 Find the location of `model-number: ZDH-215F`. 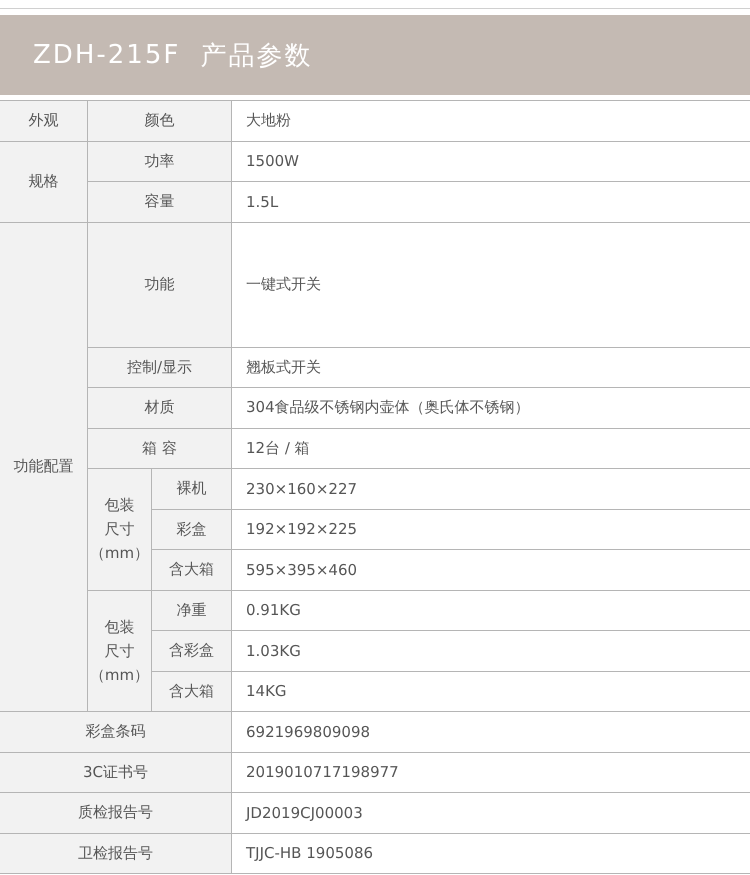

model-number: ZDH-215F is located at coordinates (106, 55).